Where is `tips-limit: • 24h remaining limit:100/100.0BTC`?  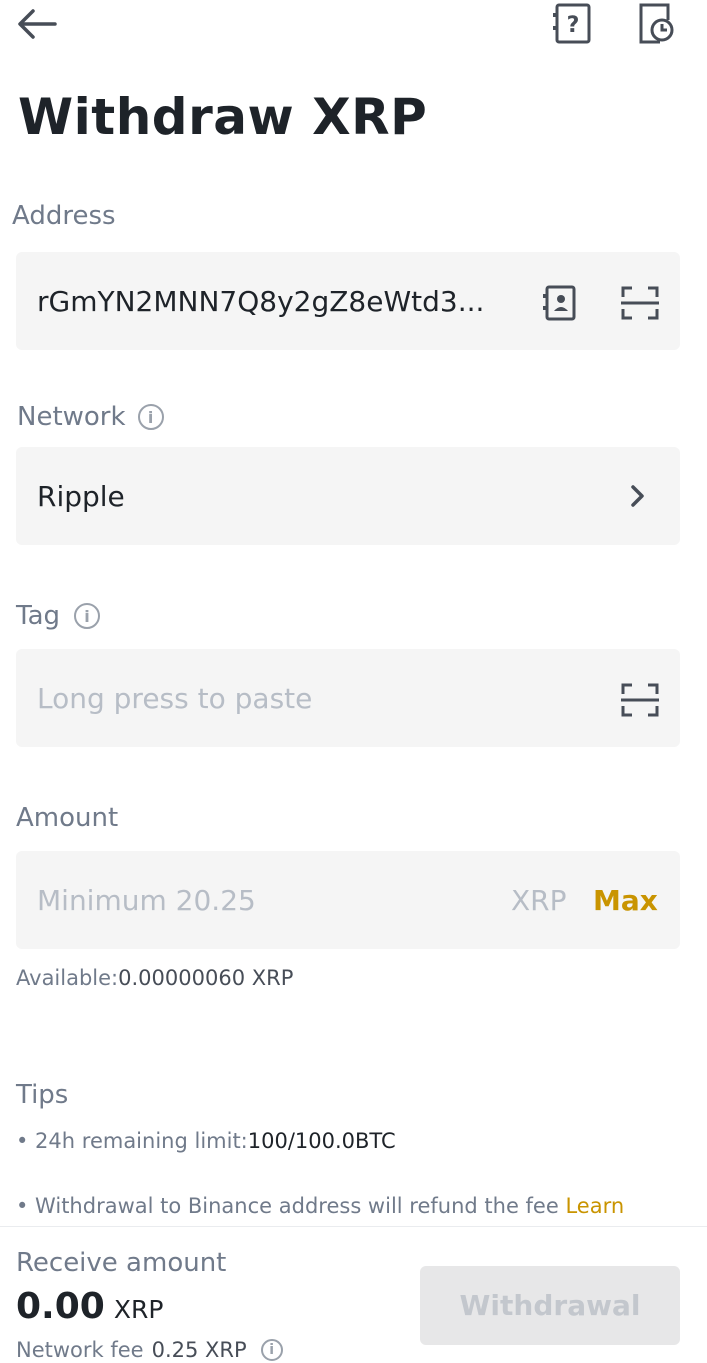 tips-limit: • 24h remaining limit:100/100.0BTC is located at coordinates (206, 1141).